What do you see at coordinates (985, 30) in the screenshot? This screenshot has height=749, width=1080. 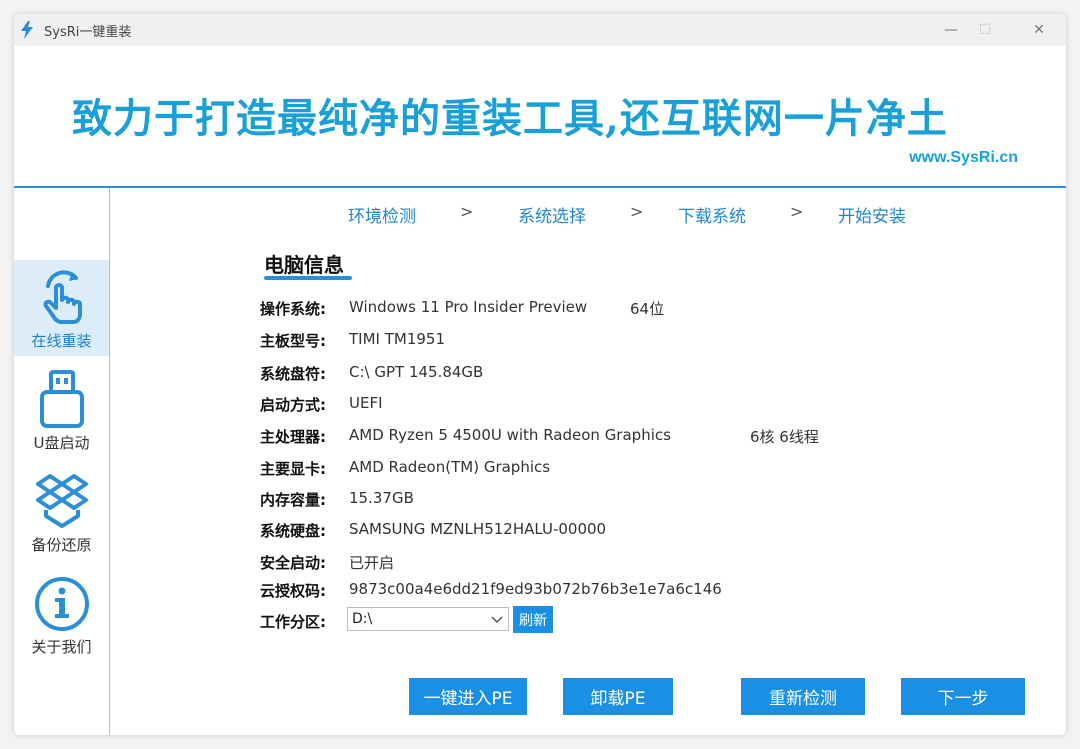 I see `maximize-button: ☐` at bounding box center [985, 30].